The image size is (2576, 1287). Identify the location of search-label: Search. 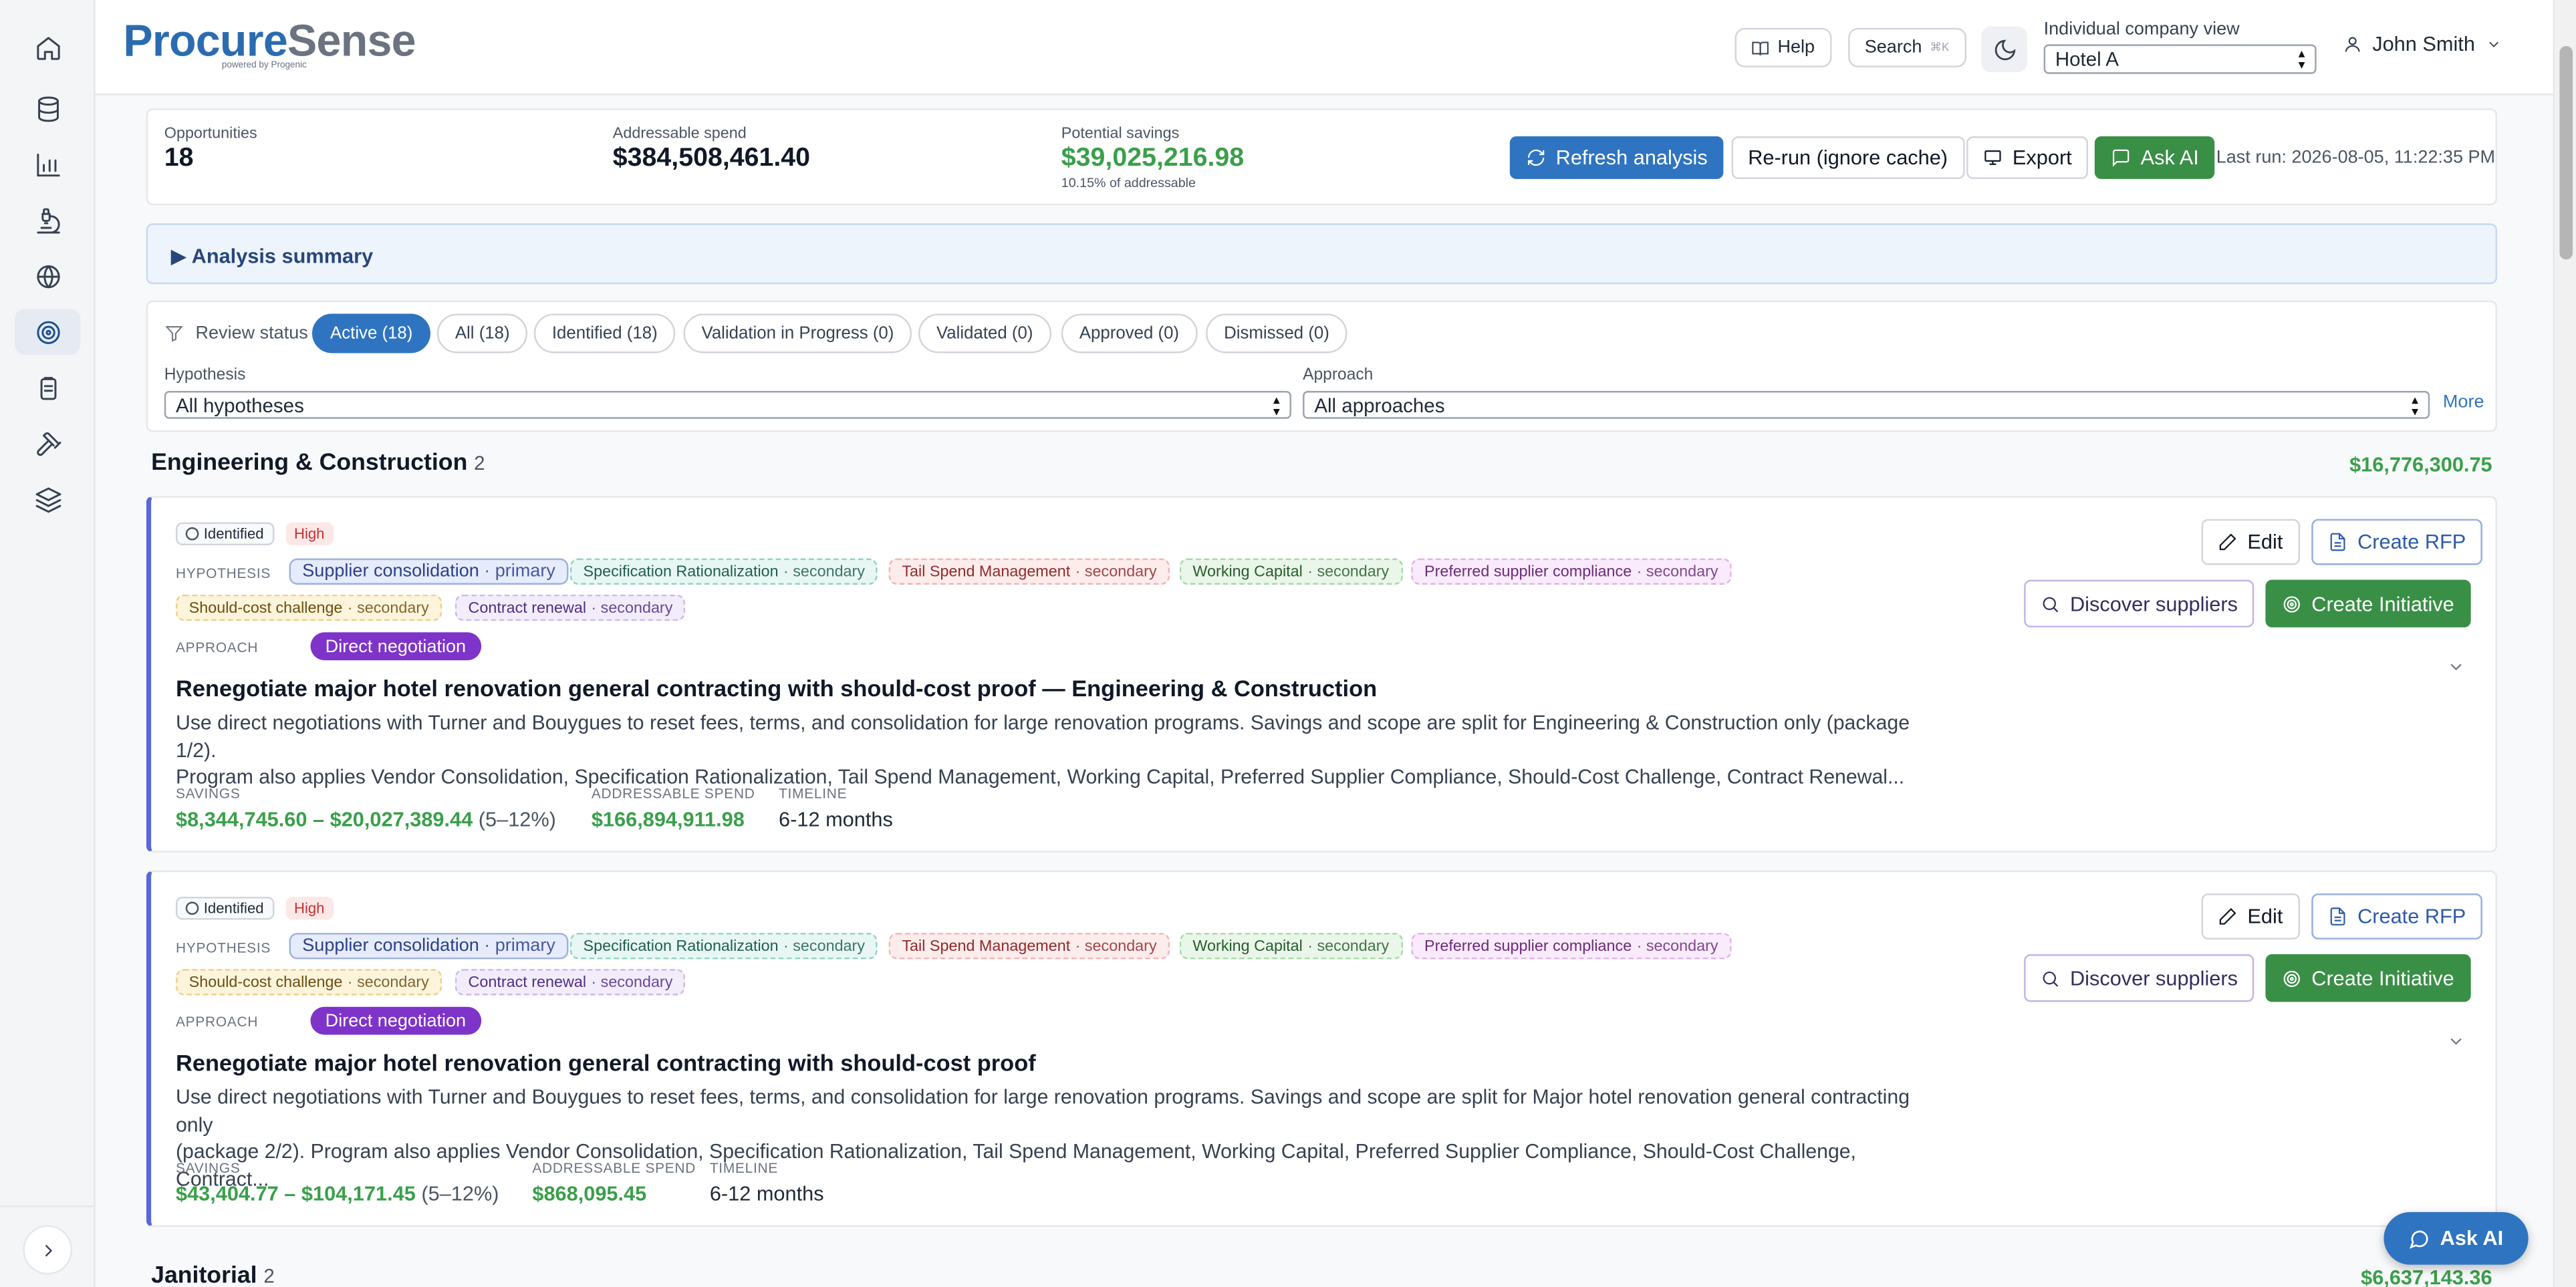
(1893, 47).